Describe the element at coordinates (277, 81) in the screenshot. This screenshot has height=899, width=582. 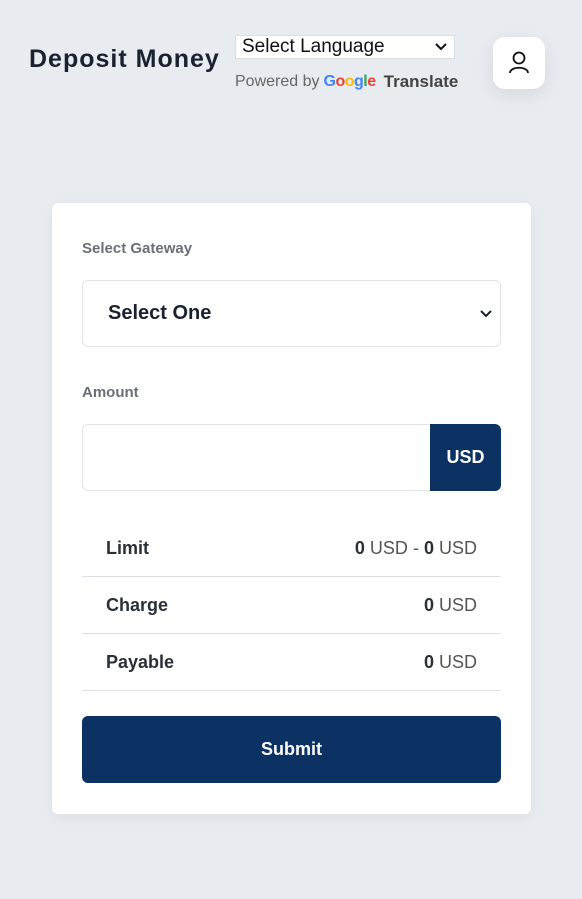
I see `powered-by-text: Powered by` at that location.